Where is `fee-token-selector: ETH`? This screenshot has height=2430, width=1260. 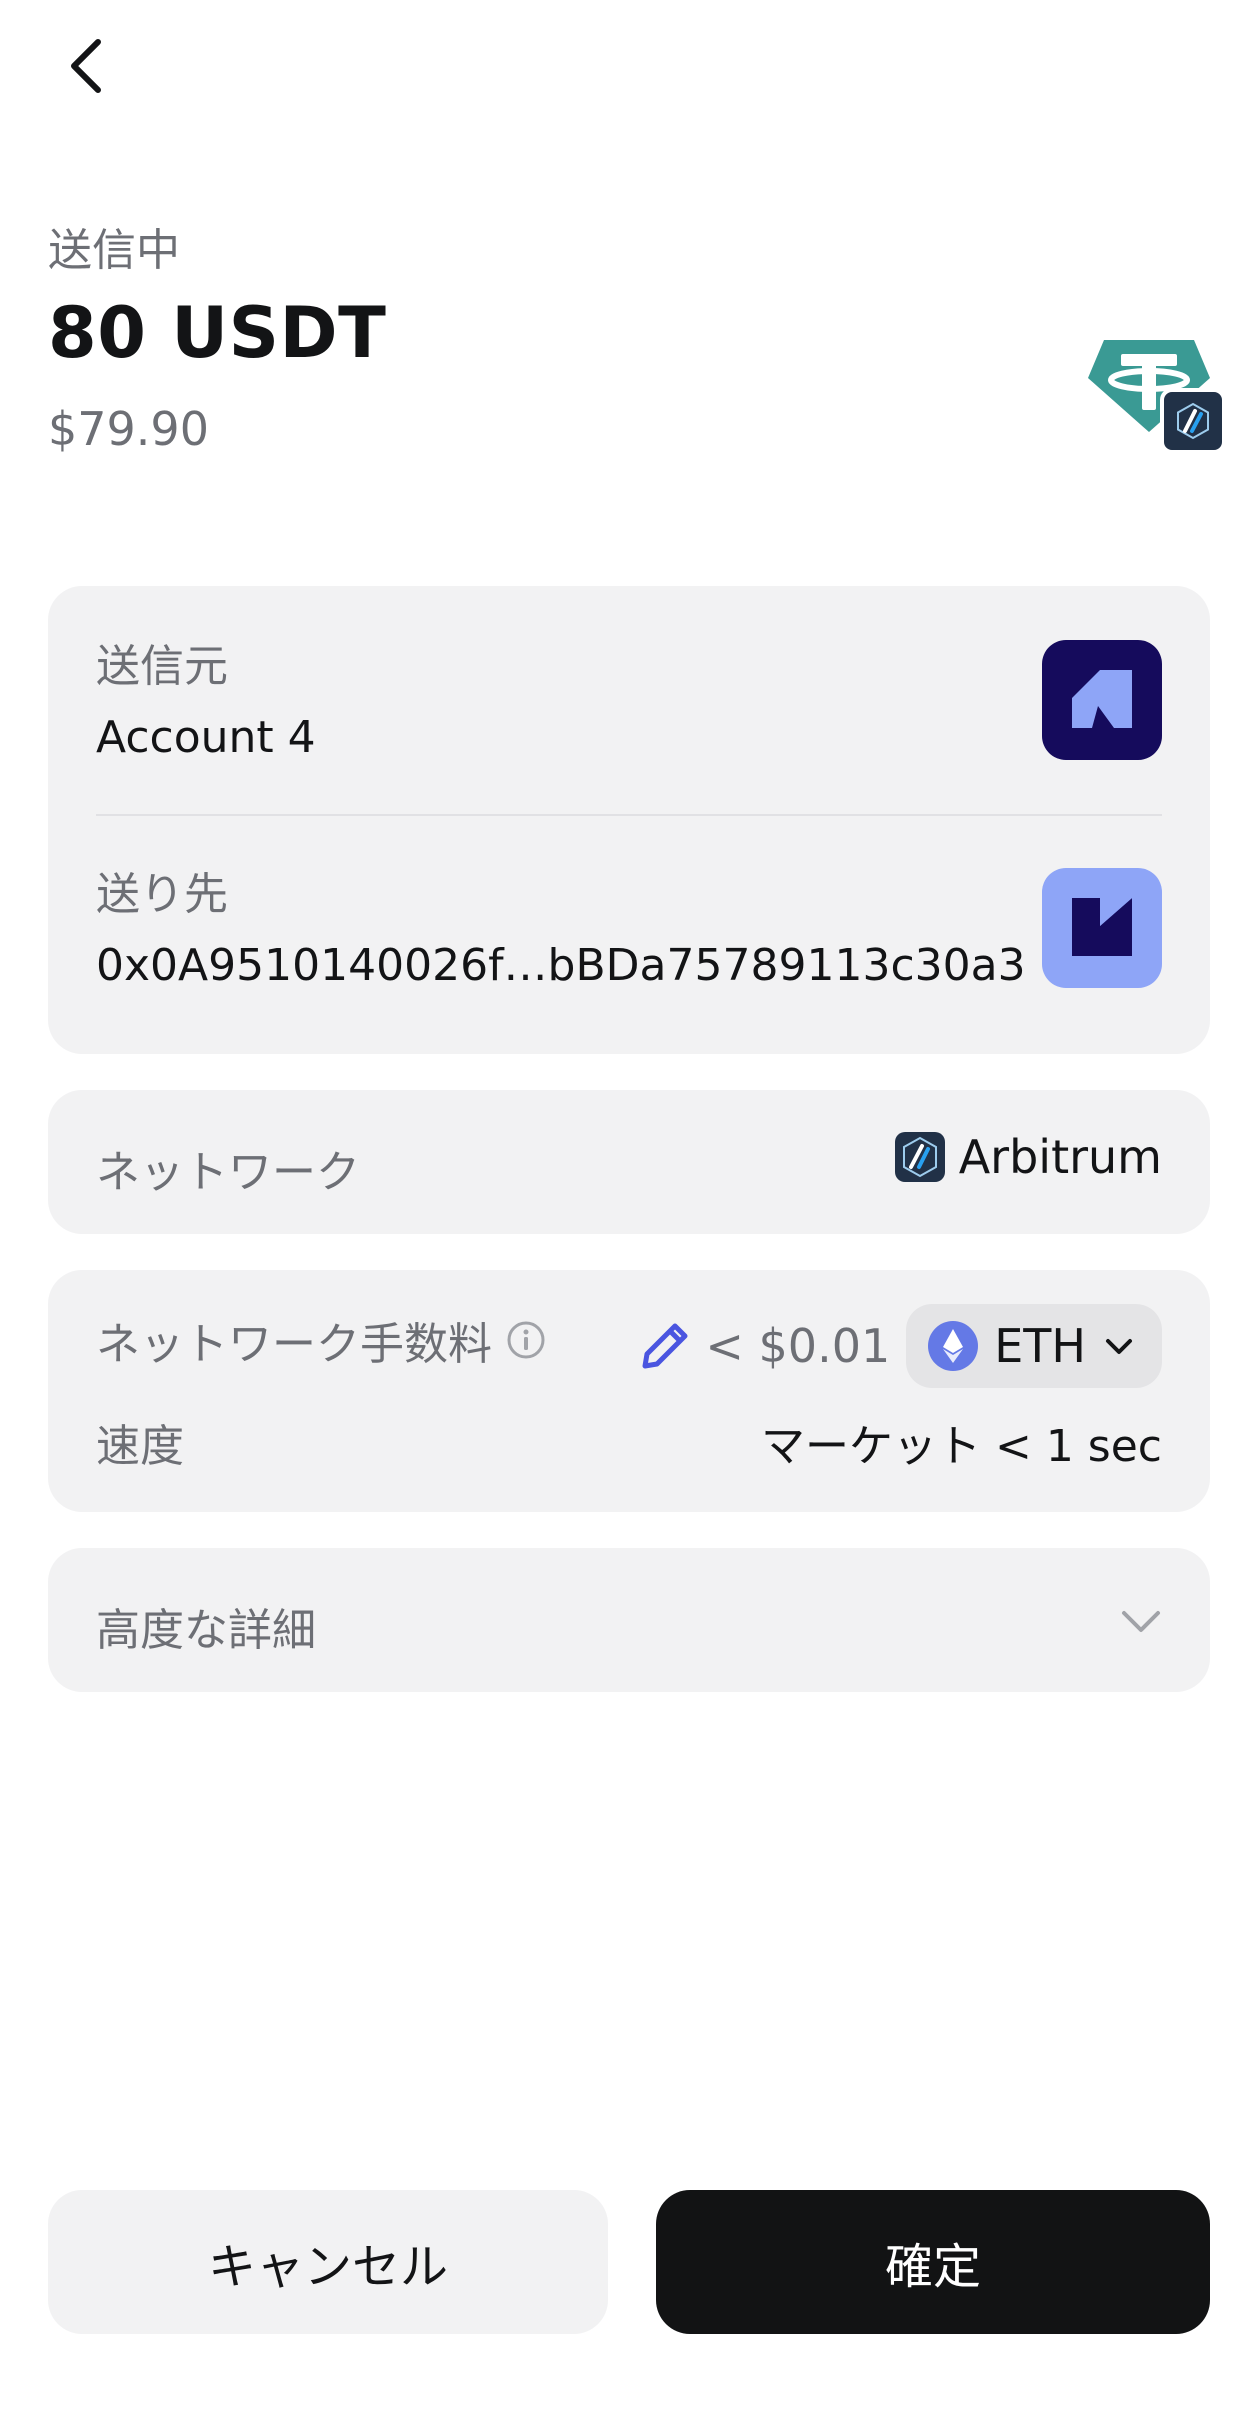 fee-token-selector: ETH is located at coordinates (1034, 1346).